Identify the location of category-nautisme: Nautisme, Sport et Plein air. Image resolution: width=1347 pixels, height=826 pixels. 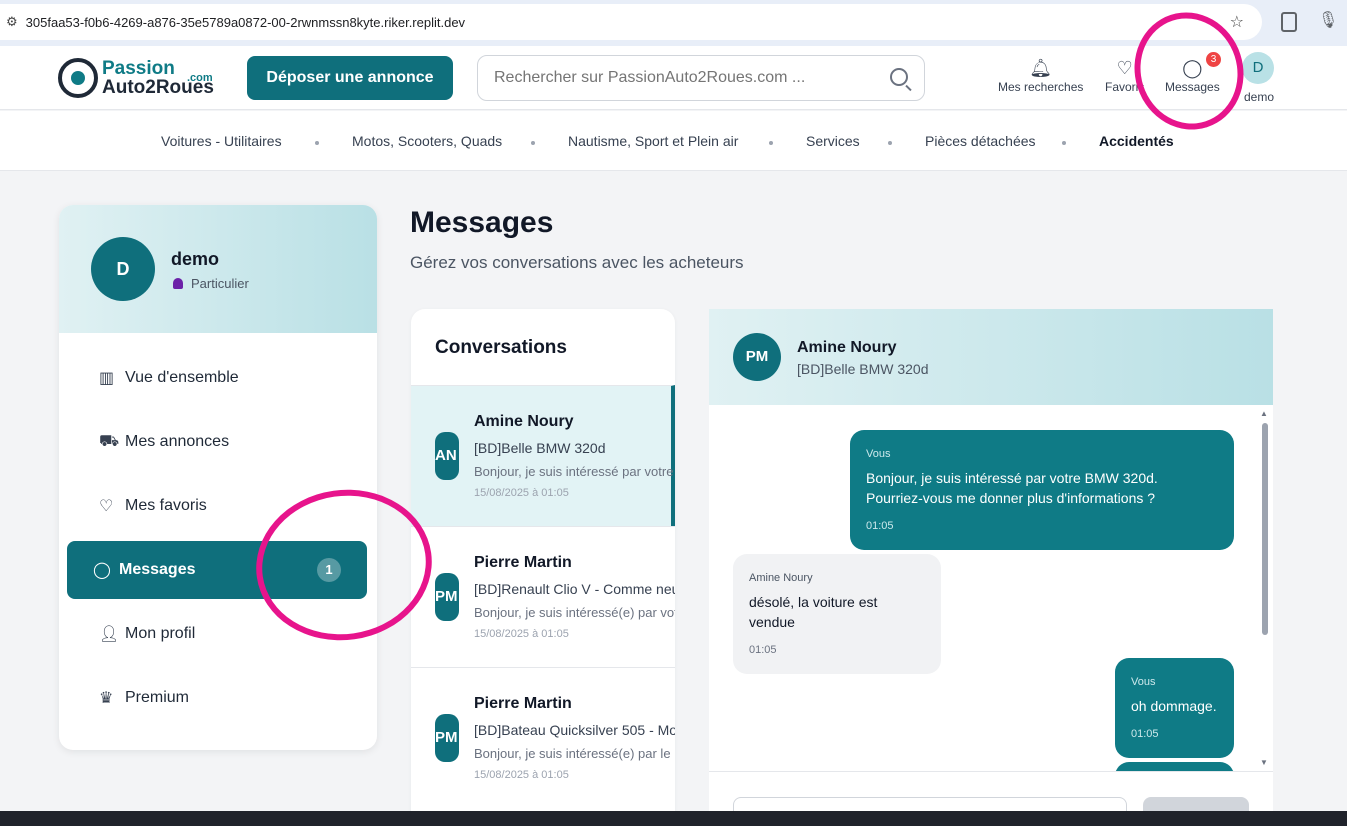
(653, 141).